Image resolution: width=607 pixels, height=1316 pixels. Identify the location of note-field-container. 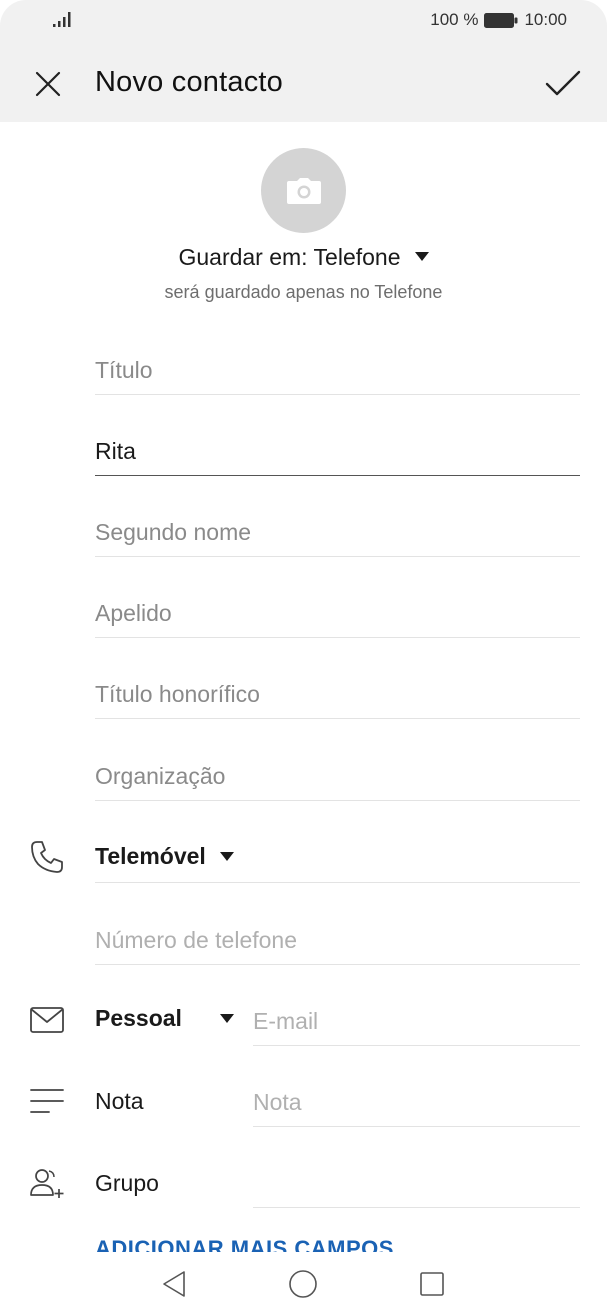
(416, 1096).